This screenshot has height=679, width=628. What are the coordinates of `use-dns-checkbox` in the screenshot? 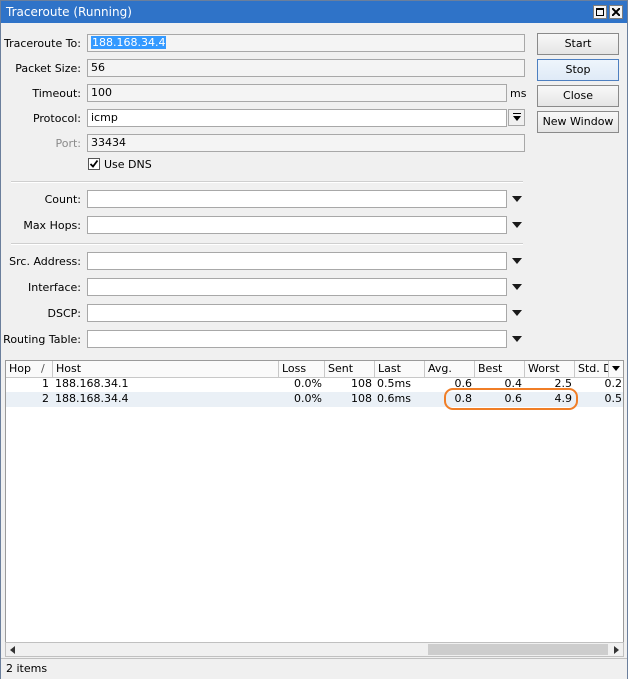 It's located at (94, 164).